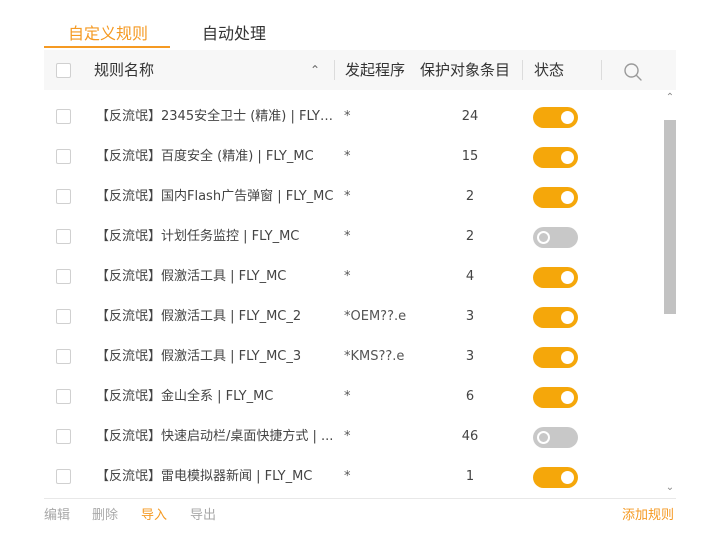 This screenshot has height=554, width=720. What do you see at coordinates (470, 396) in the screenshot?
I see `rule-protect-count: 6` at bounding box center [470, 396].